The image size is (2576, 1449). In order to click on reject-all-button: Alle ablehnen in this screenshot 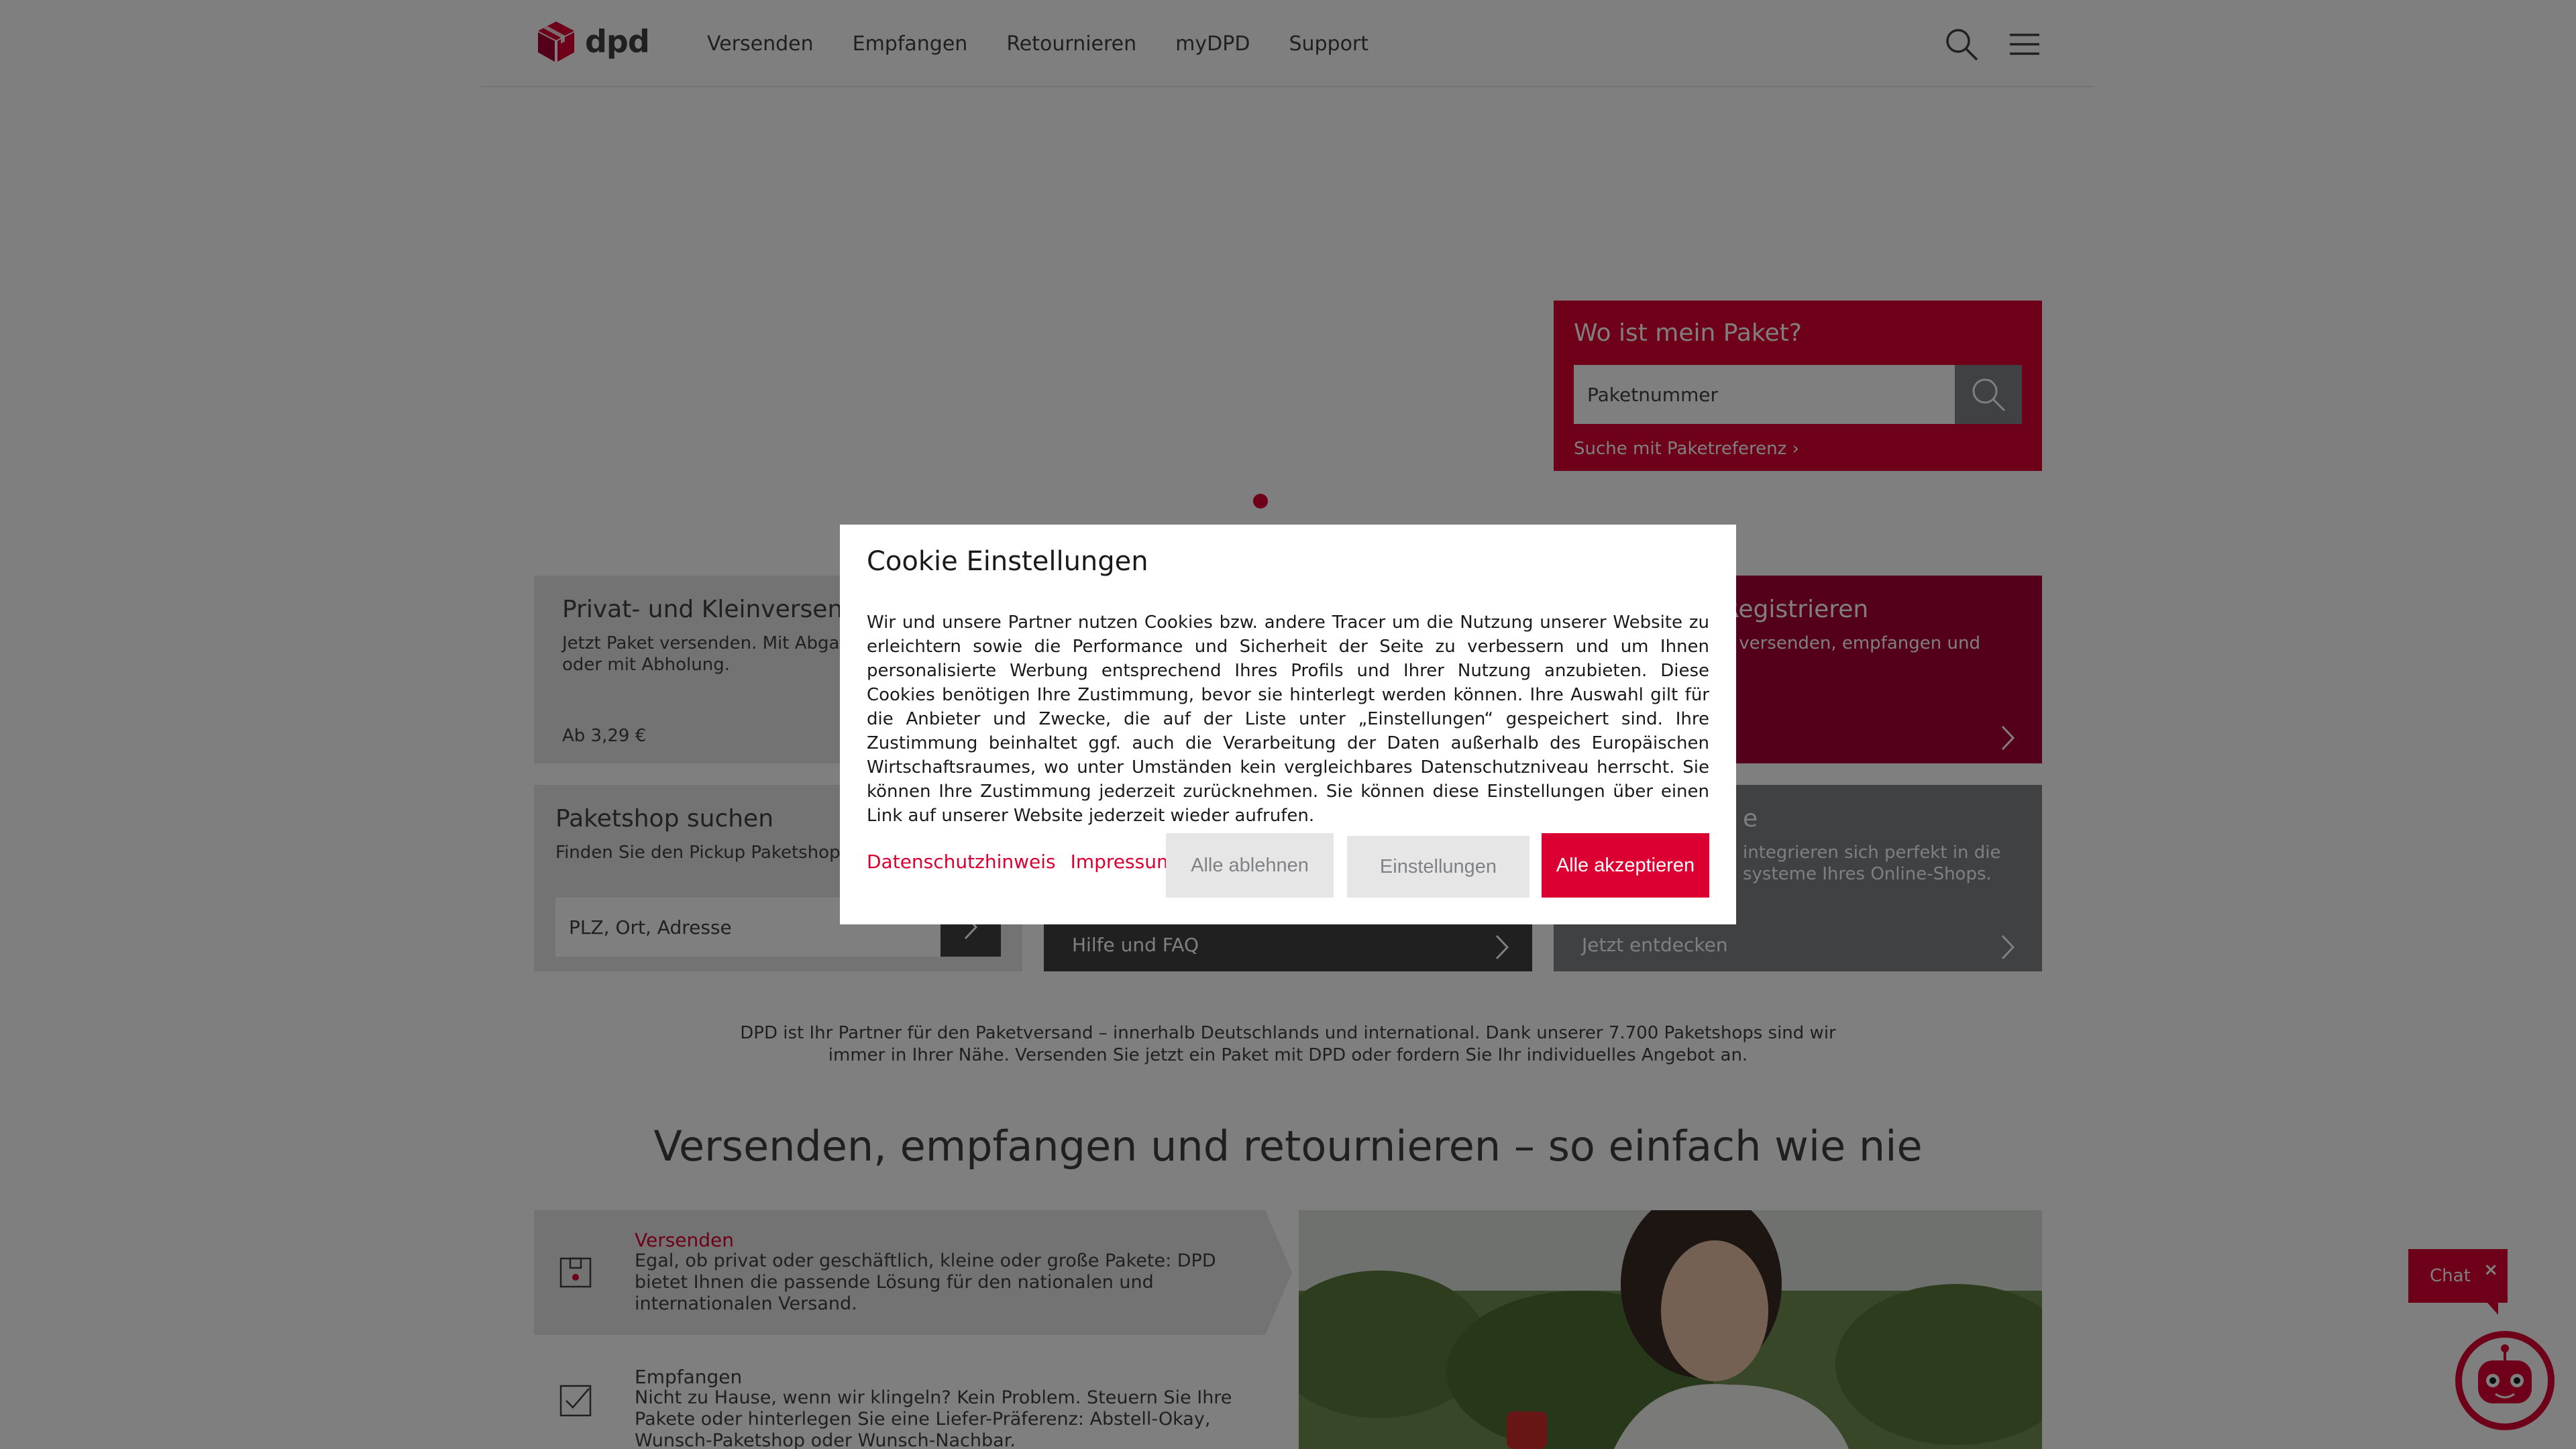, I will do `click(1250, 865)`.